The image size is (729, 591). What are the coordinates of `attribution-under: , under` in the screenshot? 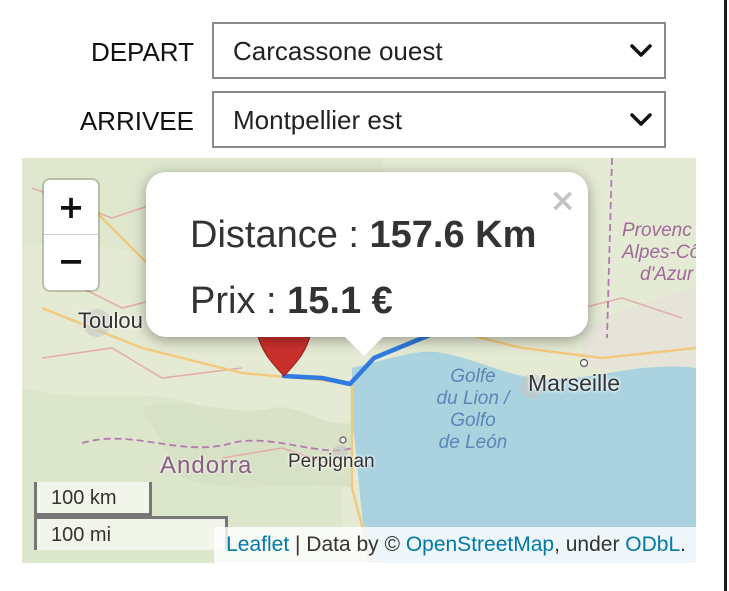 It's located at (590, 544).